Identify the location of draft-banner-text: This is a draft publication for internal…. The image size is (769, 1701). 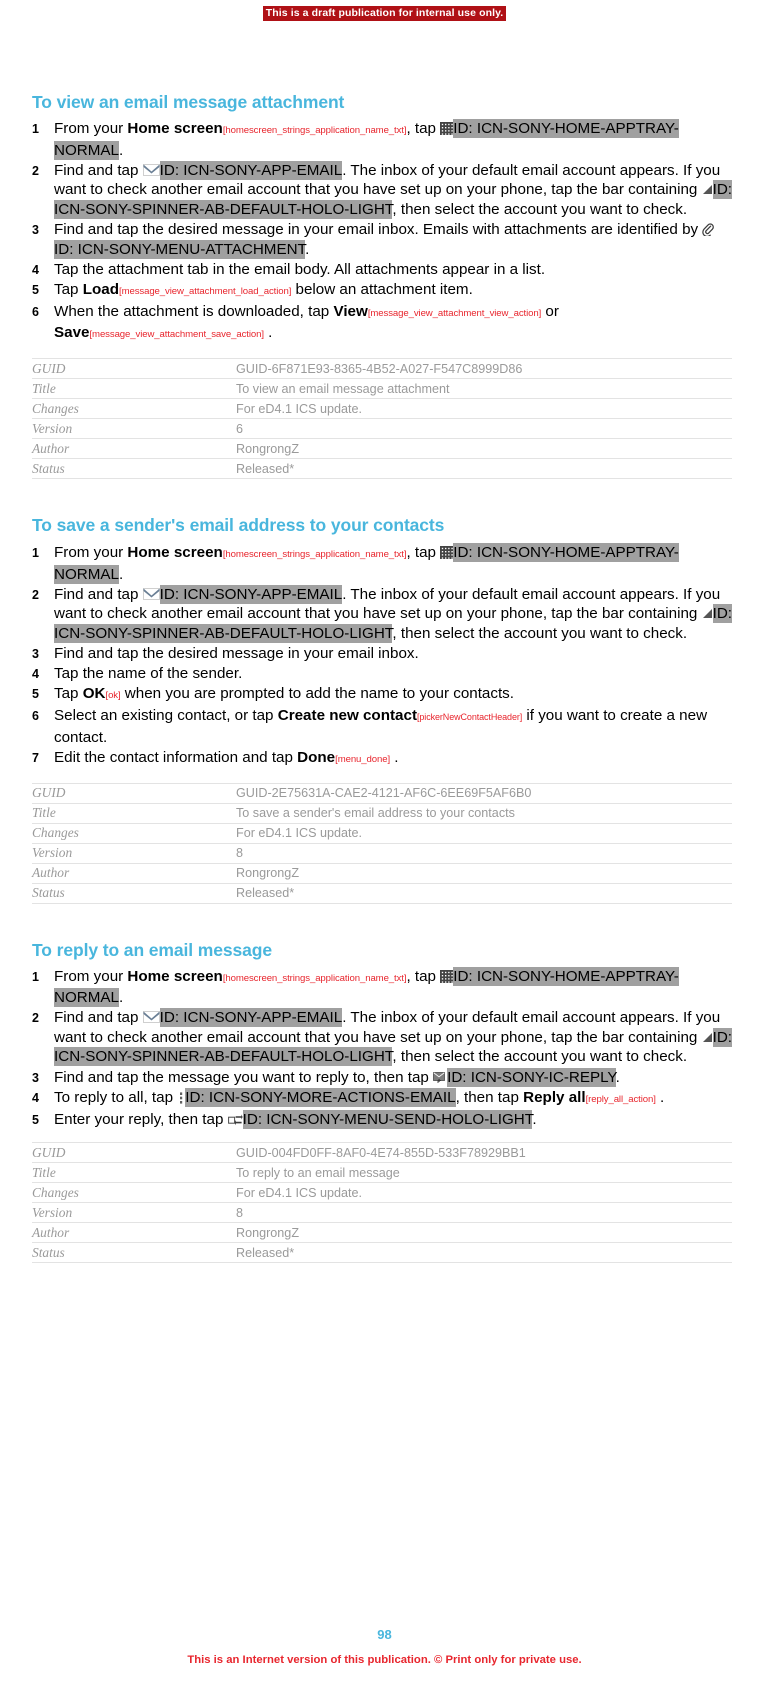
(384, 13).